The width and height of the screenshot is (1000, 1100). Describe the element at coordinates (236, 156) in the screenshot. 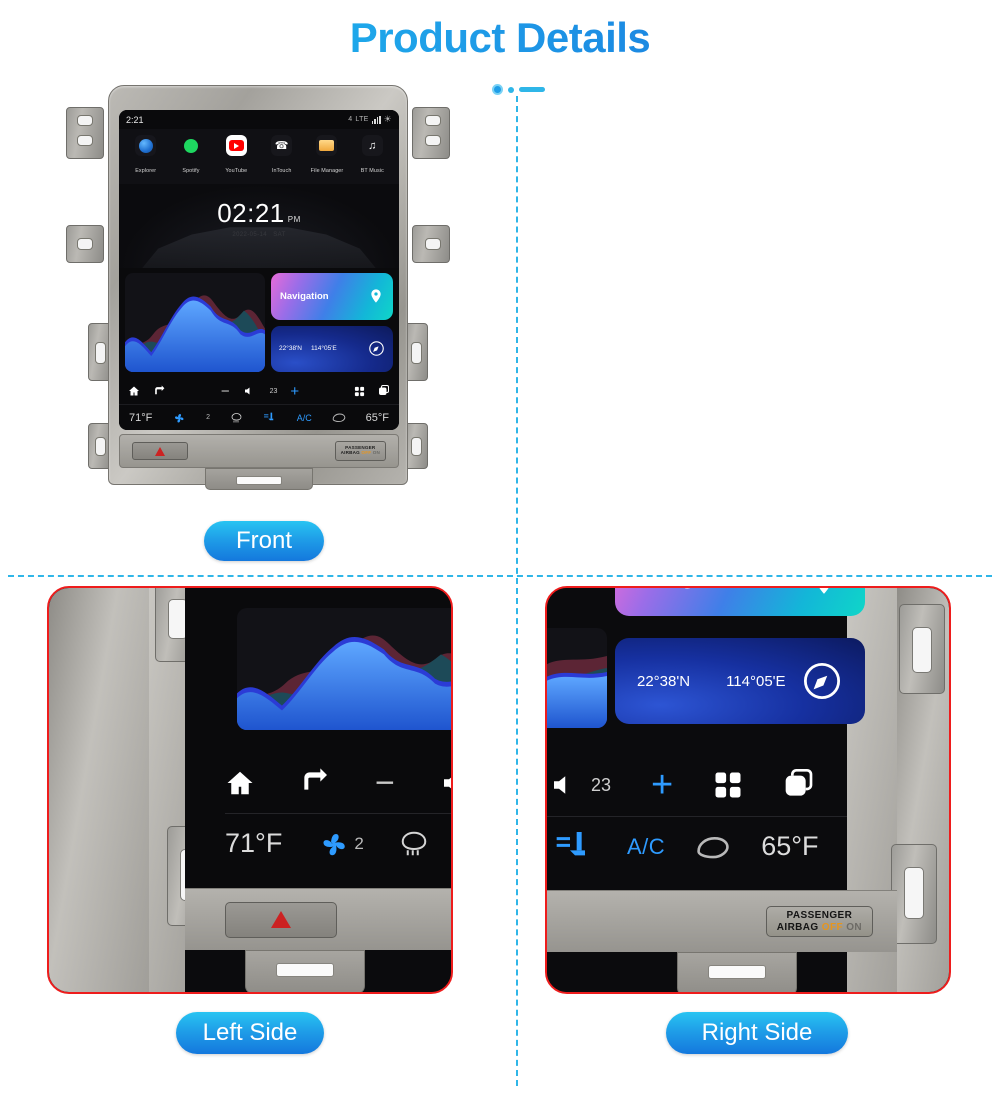

I see `app-youtube: YouTube` at that location.